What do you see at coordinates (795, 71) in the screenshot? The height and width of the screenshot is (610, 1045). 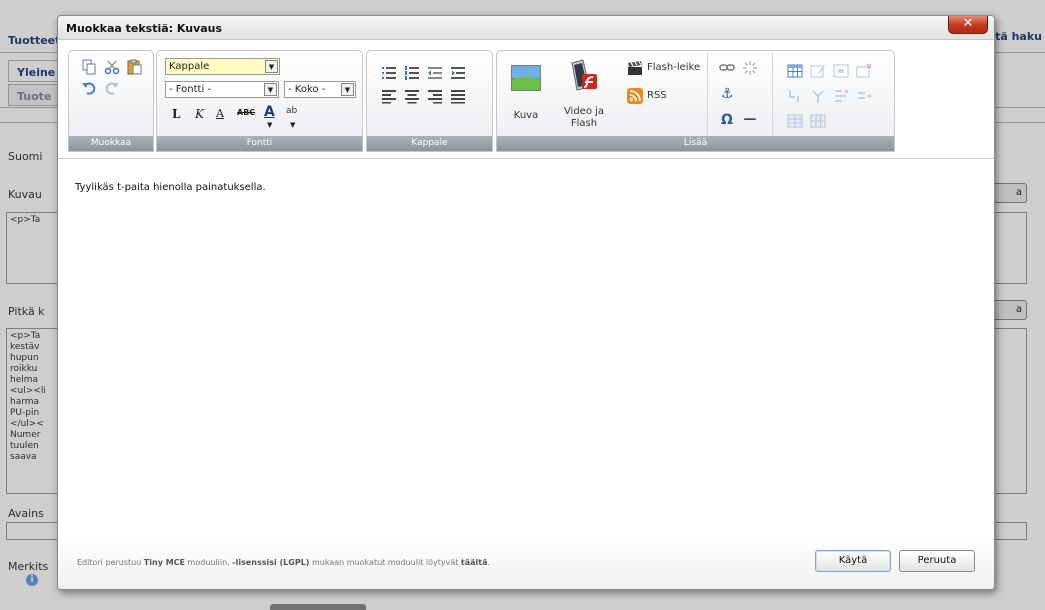 I see `table-icon` at bounding box center [795, 71].